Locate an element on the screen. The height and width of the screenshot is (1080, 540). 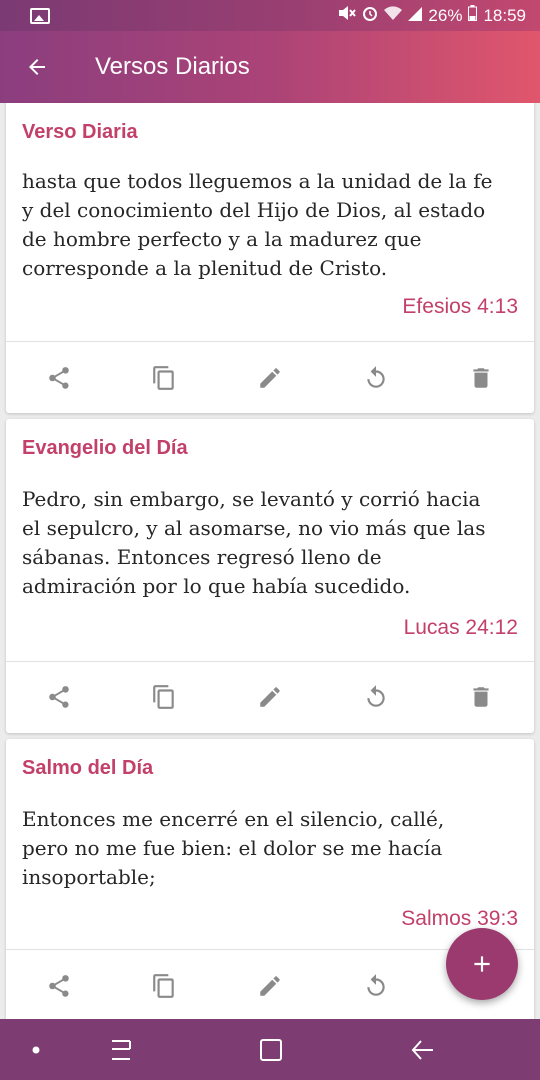
clock: 18:59 is located at coordinates (504, 15).